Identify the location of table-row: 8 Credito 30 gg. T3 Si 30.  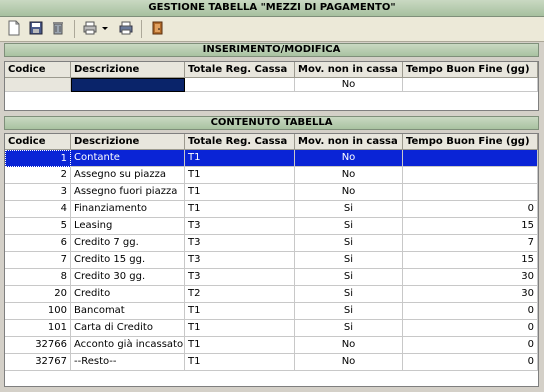
(271, 277).